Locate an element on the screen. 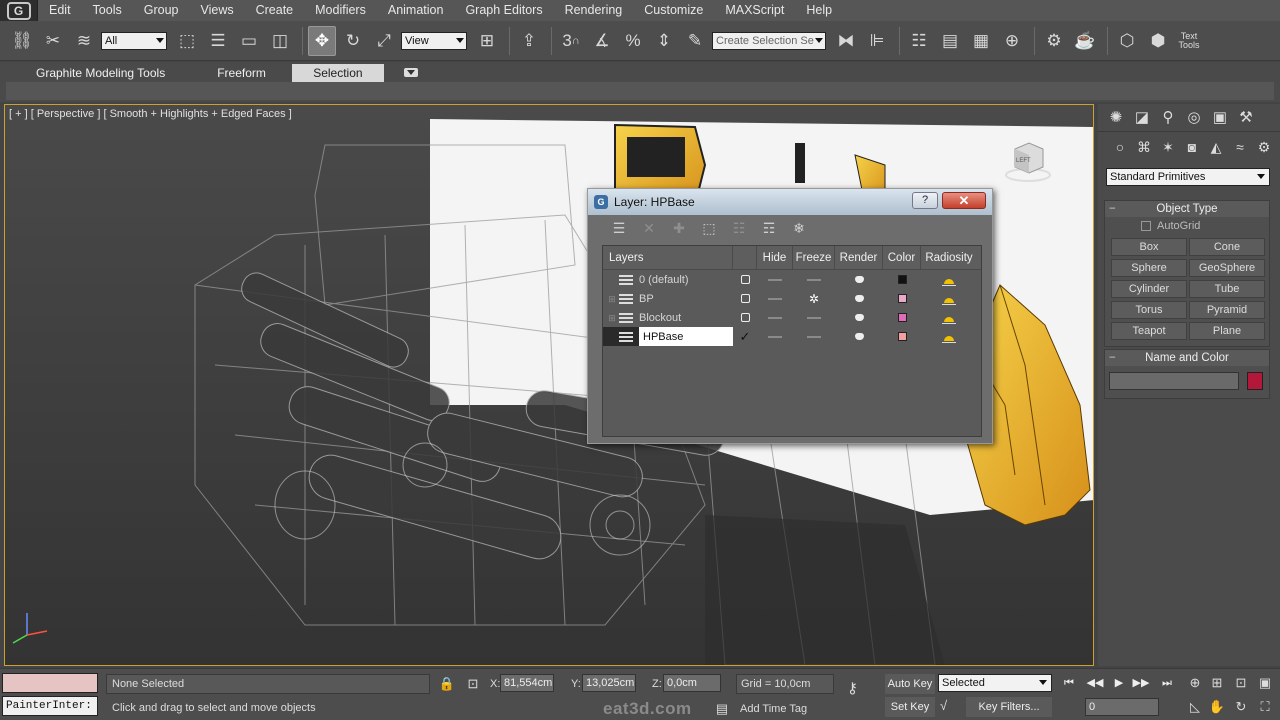  cone-button: Cone is located at coordinates (1227, 247).